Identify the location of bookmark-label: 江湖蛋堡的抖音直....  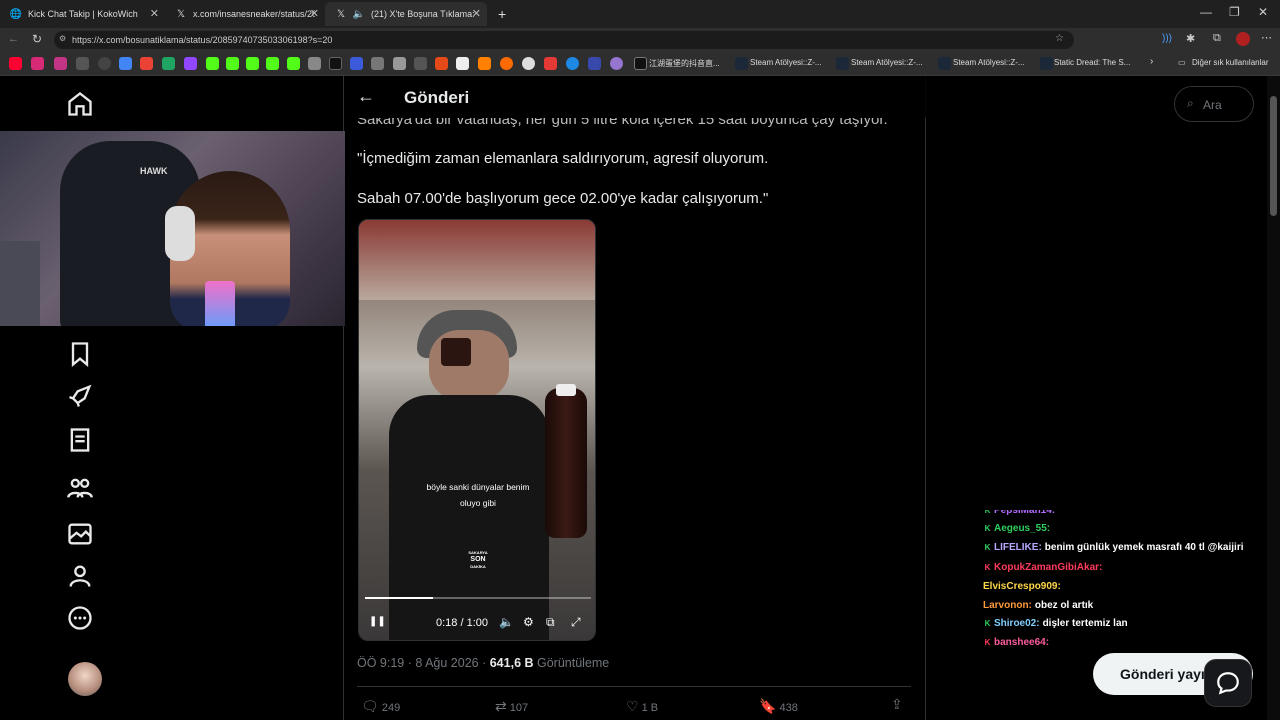
(684, 63).